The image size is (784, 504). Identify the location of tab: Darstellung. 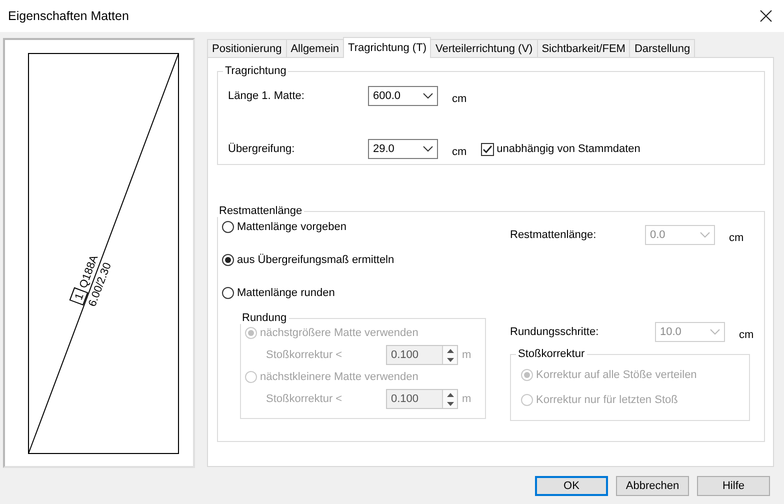
(662, 48).